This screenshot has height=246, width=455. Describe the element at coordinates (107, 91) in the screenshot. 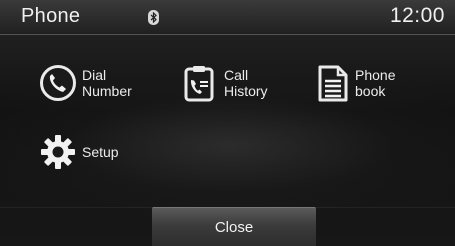

I see `dial-number-label-line2: Number` at that location.